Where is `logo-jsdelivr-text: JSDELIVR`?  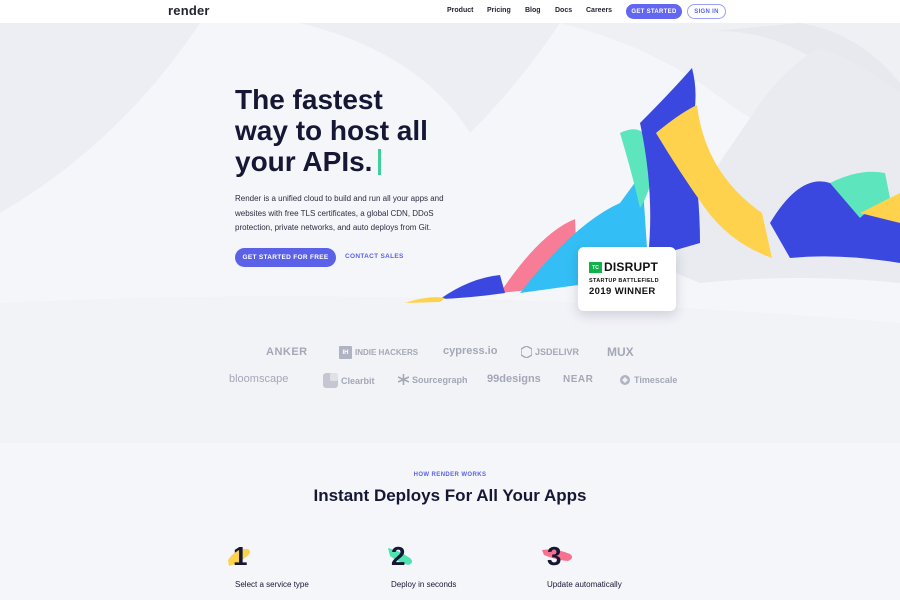
logo-jsdelivr-text: JSDELIVR is located at coordinates (557, 352).